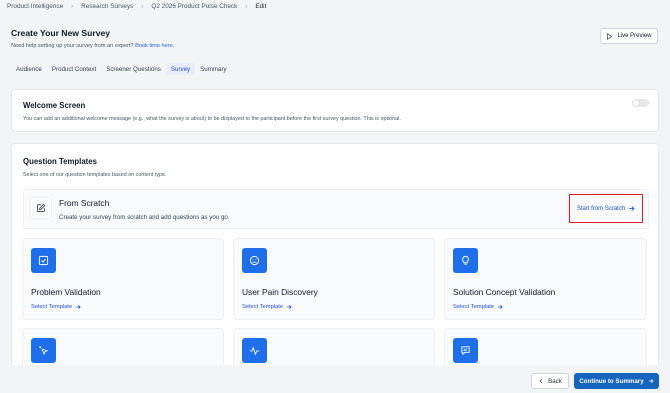 This screenshot has width=670, height=393. Describe the element at coordinates (66, 292) in the screenshot. I see `template-title: Problem Validation` at that location.